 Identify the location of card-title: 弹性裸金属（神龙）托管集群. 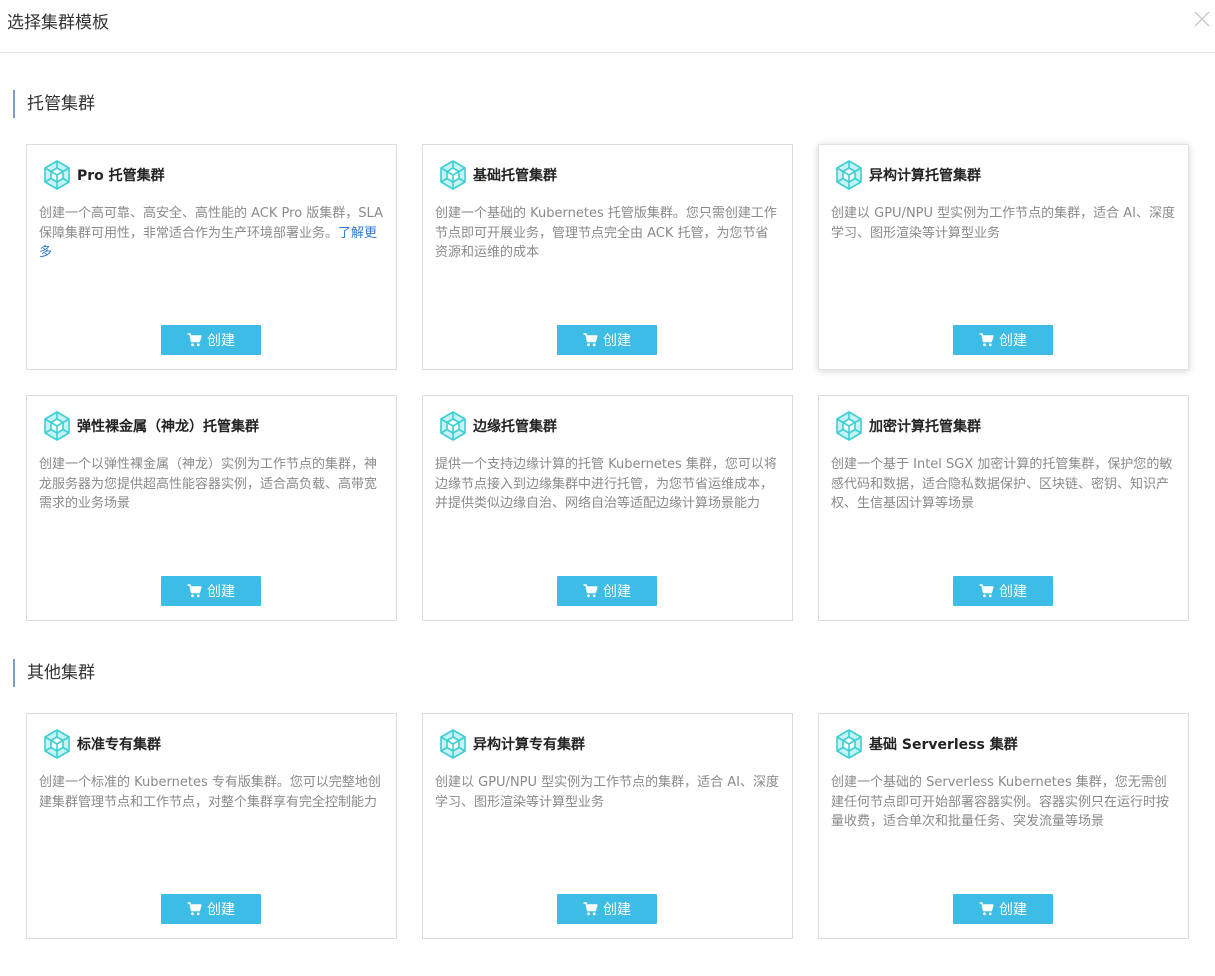
(168, 427).